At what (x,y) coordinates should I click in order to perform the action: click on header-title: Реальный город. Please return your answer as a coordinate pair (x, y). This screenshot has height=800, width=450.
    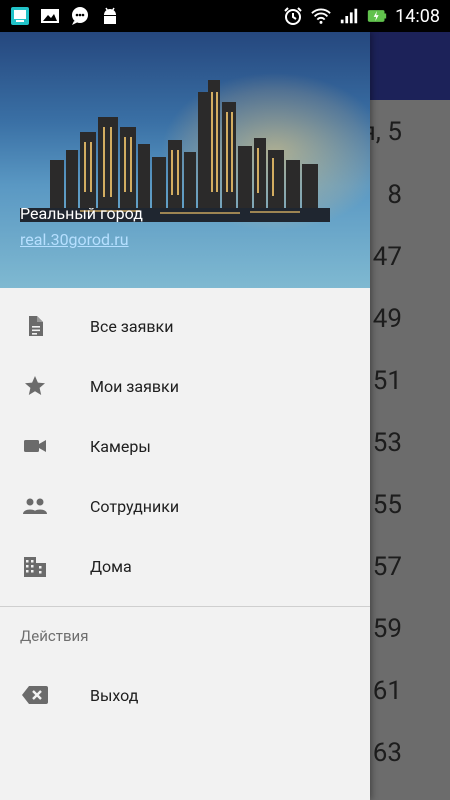
    Looking at the image, I should click on (81, 213).